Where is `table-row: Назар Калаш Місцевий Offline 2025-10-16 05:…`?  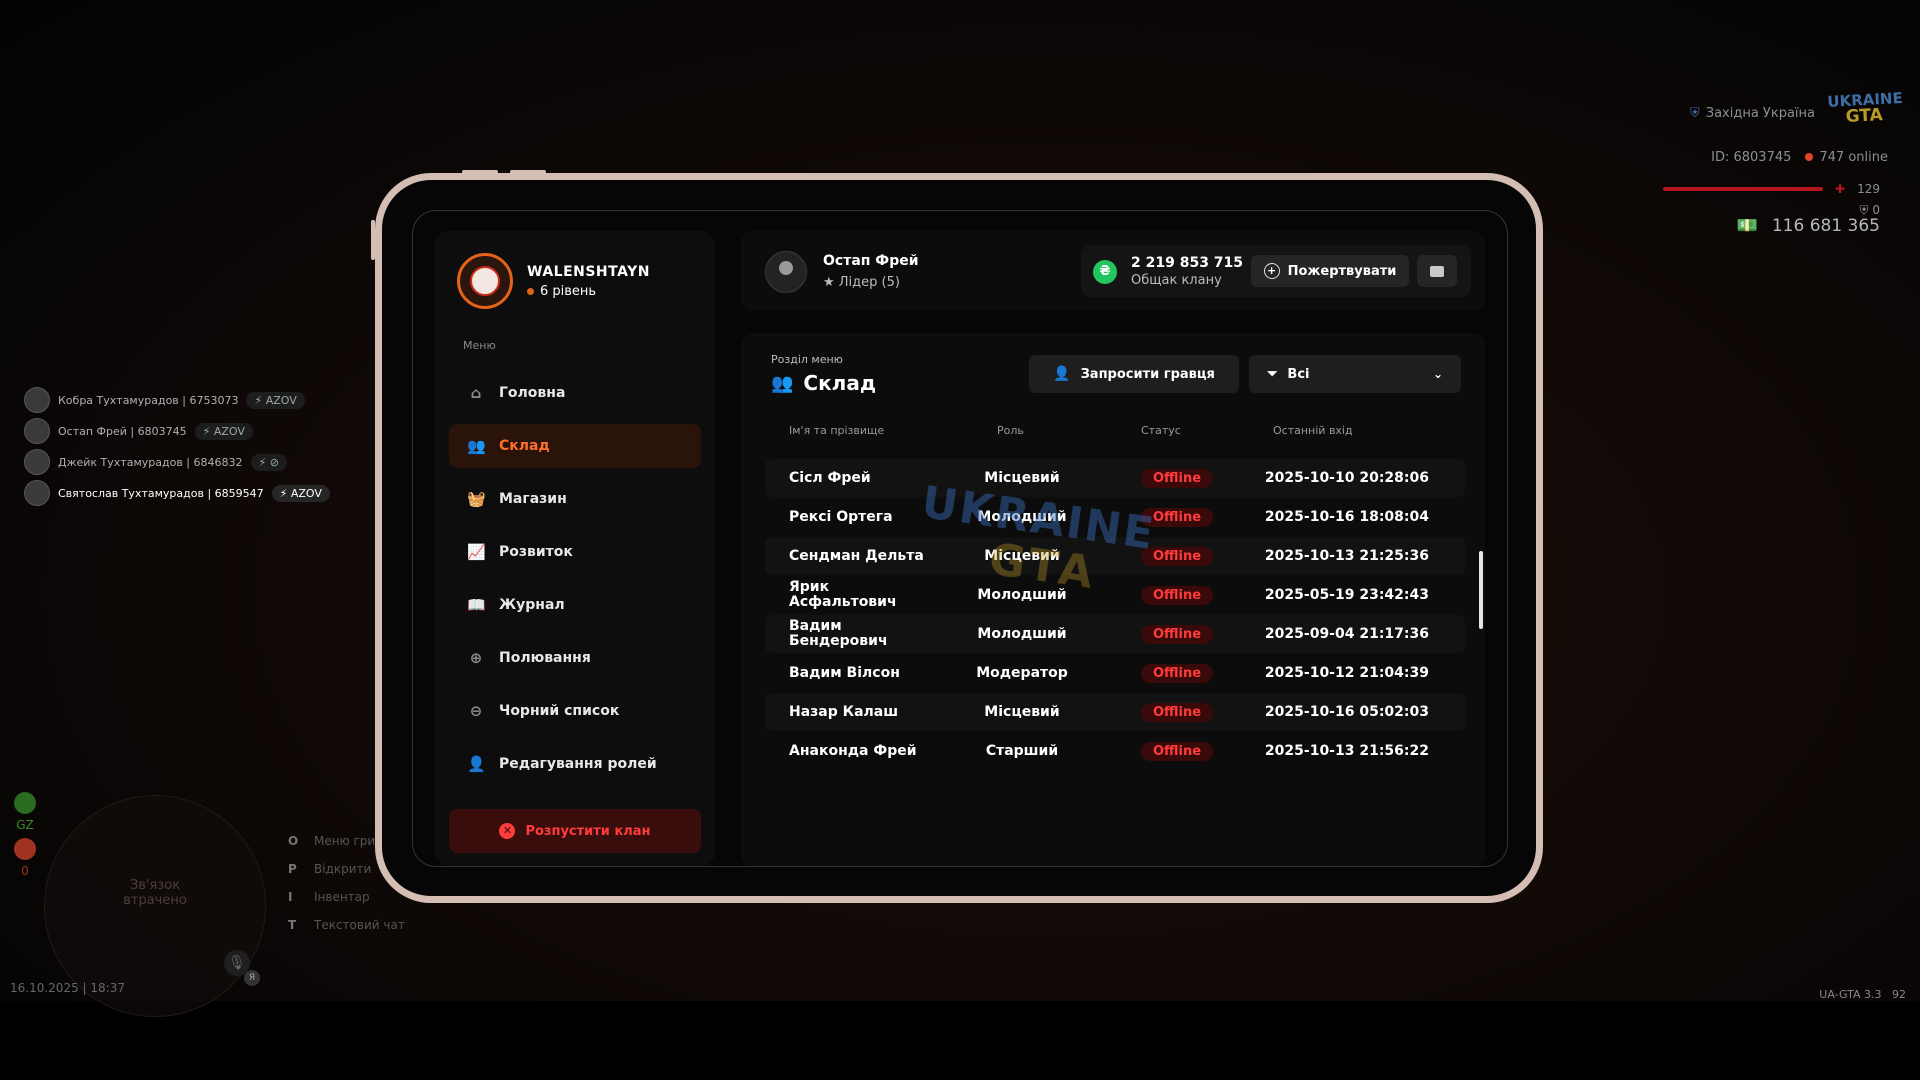 table-row: Назар Калаш Місцевий Offline 2025-10-16 05:… is located at coordinates (1115, 712).